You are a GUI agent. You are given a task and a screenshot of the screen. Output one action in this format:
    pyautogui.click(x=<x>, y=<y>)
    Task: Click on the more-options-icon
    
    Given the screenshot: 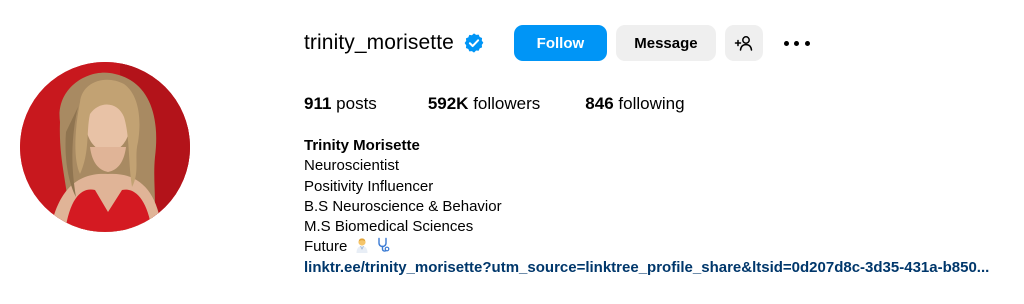 What is the action you would take?
    pyautogui.click(x=796, y=43)
    